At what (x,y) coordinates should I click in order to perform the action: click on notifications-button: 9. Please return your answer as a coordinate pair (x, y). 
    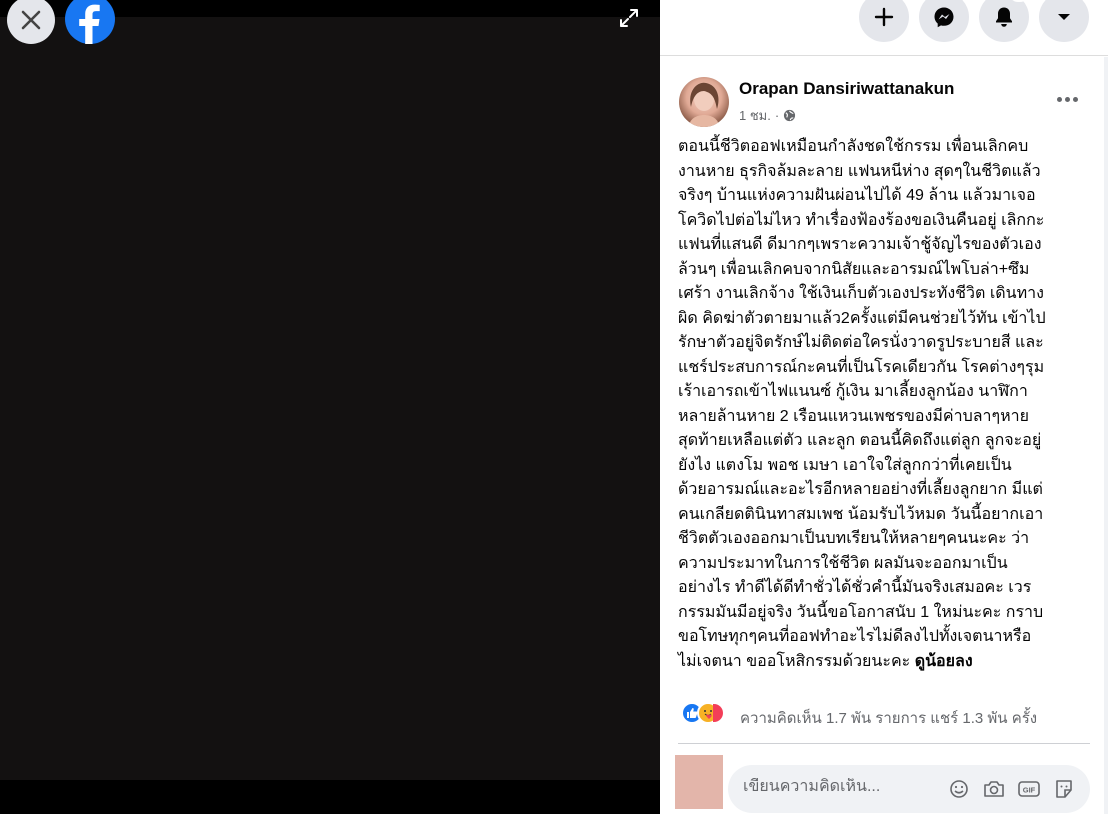
    Looking at the image, I should click on (1004, 21).